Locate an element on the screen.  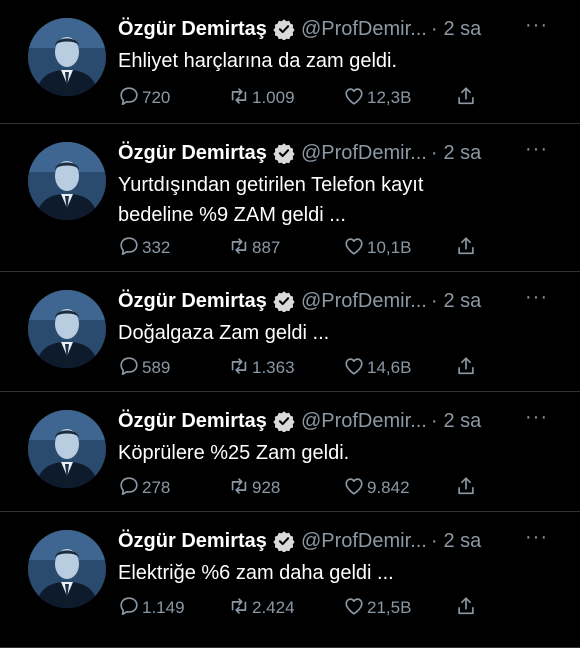
tweet-actions: 332 887 10,1B is located at coordinates (342, 248).